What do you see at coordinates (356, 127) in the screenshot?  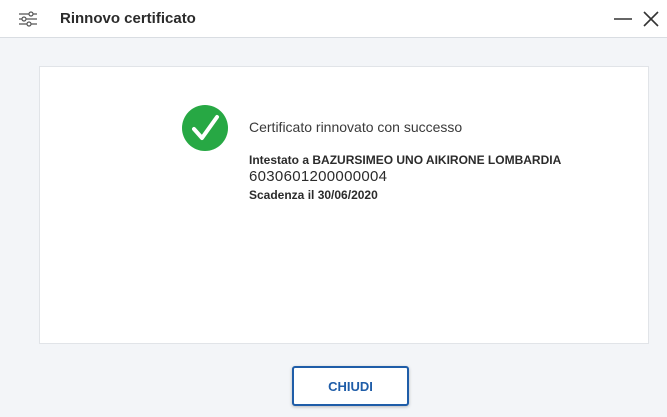 I see `success-message: Certificato rinnovato con successo` at bounding box center [356, 127].